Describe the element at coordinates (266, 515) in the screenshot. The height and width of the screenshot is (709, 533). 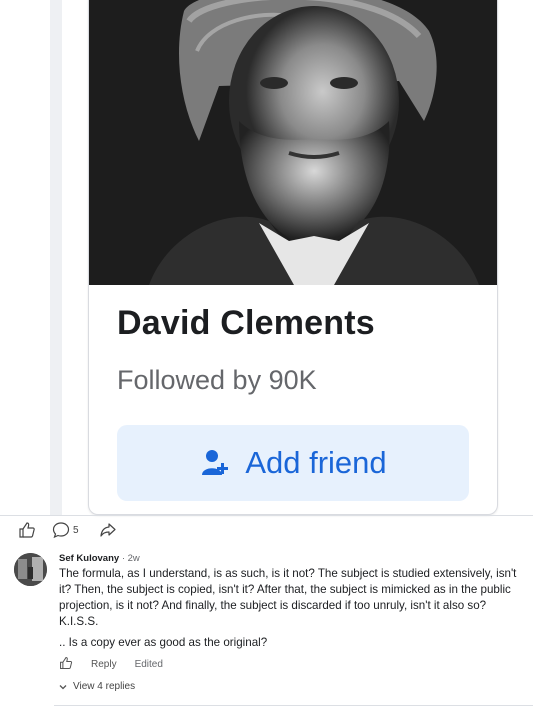
I see `card-divider` at that location.